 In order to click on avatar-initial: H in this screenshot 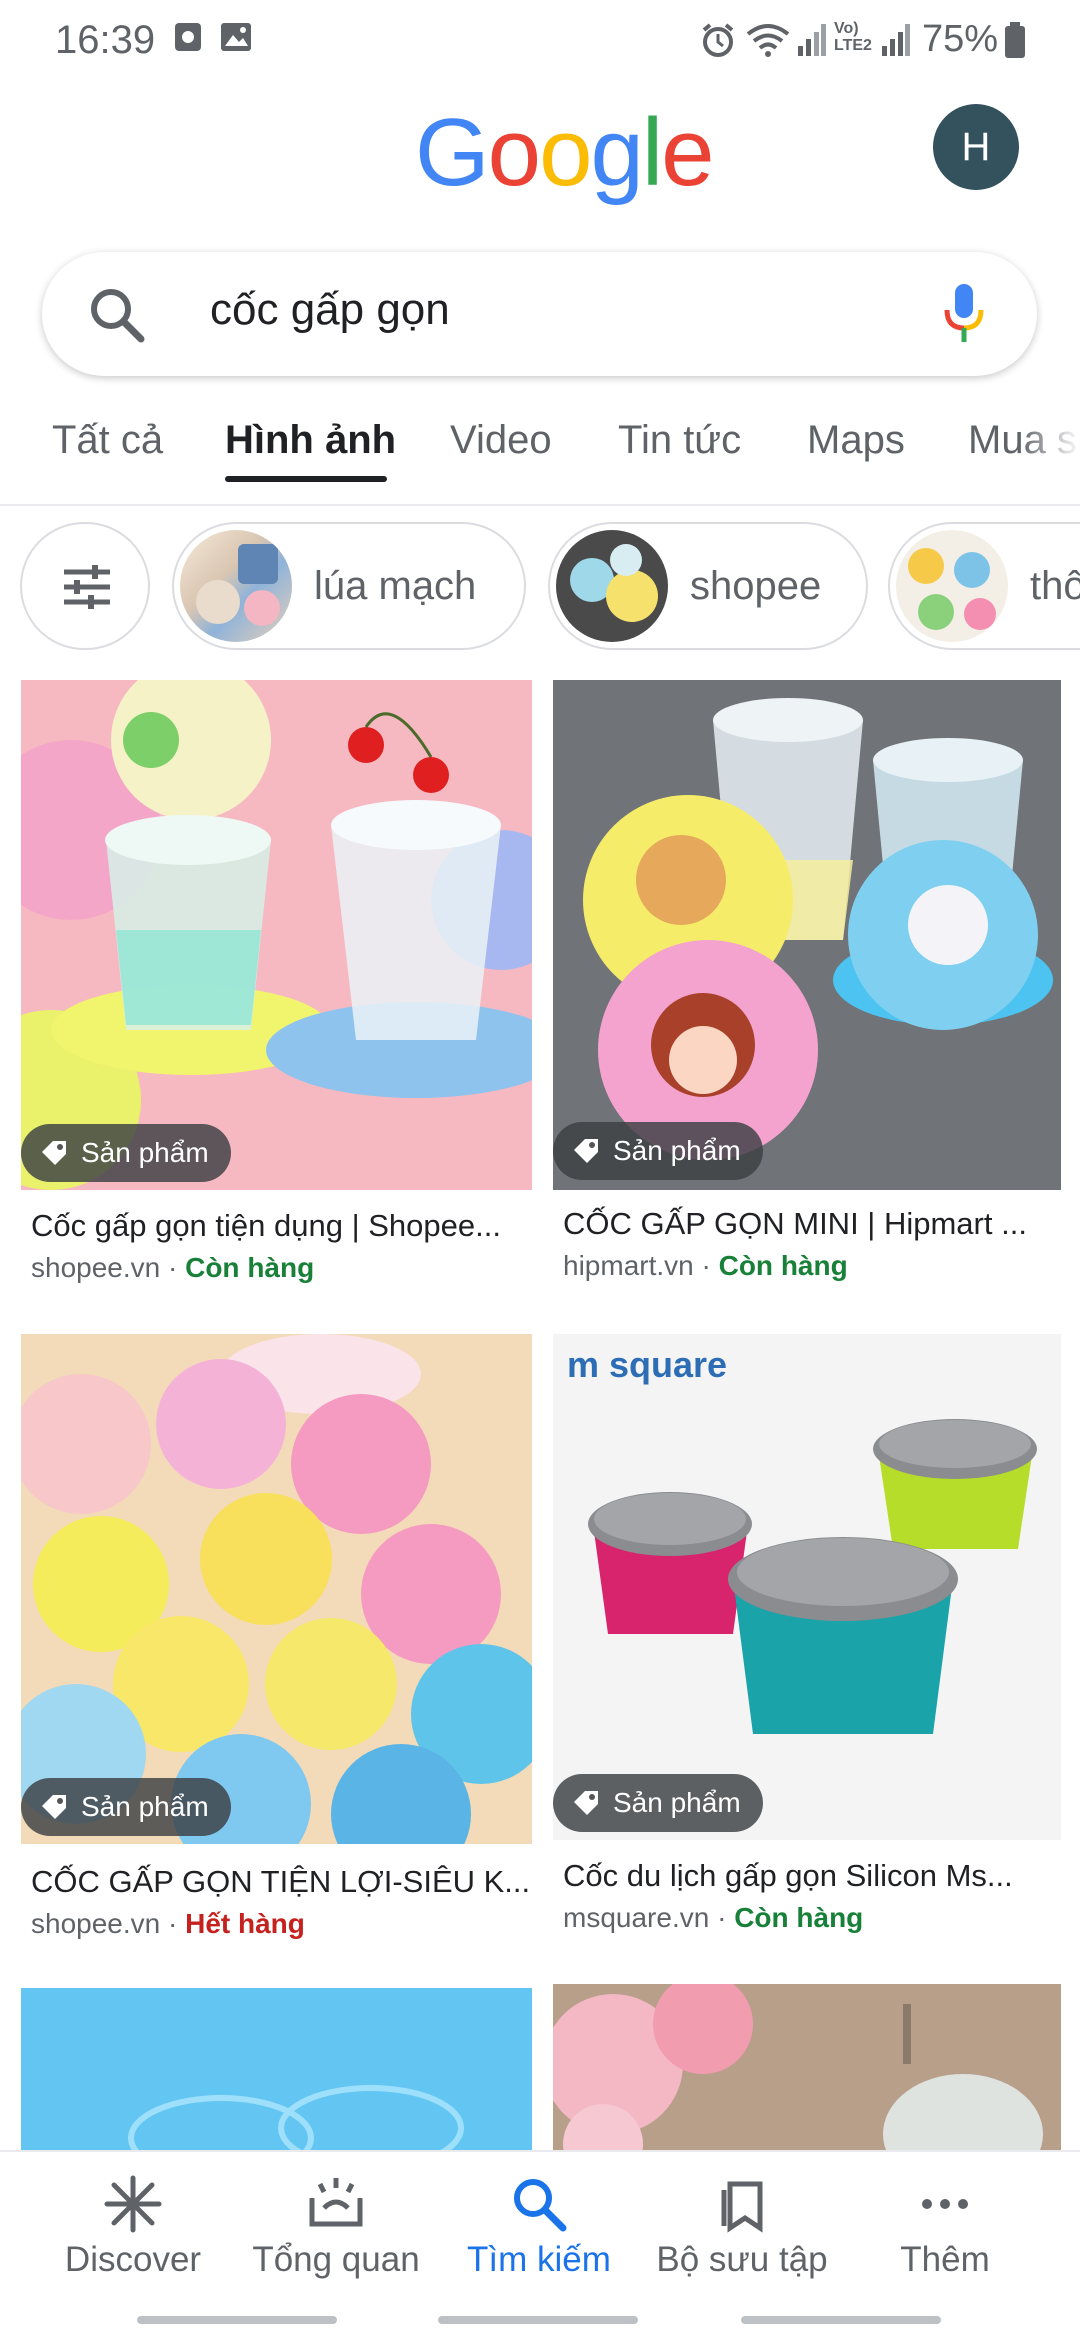, I will do `click(976, 146)`.